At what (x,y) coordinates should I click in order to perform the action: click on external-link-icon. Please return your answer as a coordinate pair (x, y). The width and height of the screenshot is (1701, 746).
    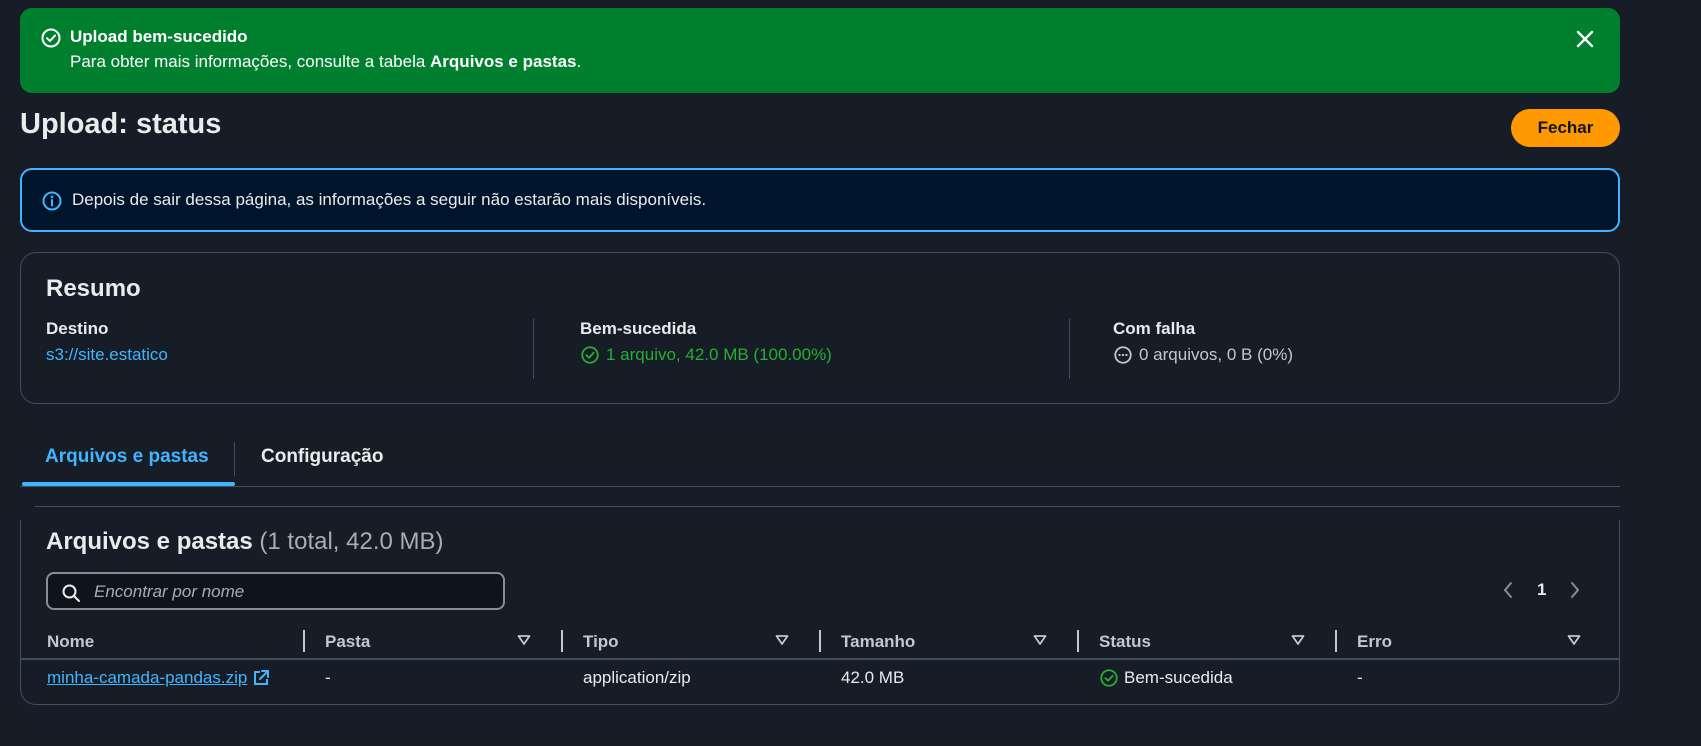
    Looking at the image, I should click on (261, 678).